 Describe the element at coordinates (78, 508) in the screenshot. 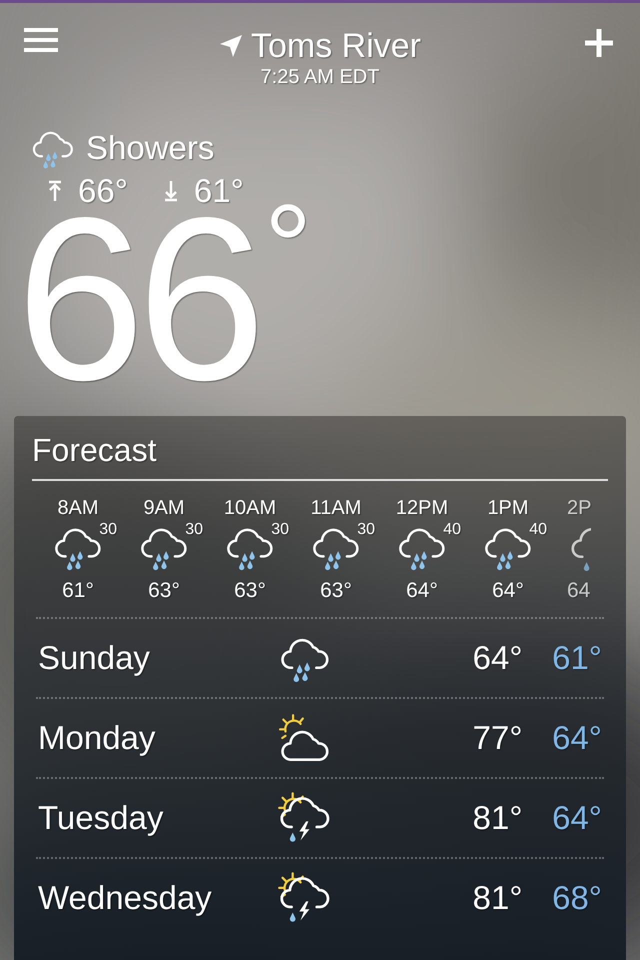

I see `hour-label: 8AM` at that location.